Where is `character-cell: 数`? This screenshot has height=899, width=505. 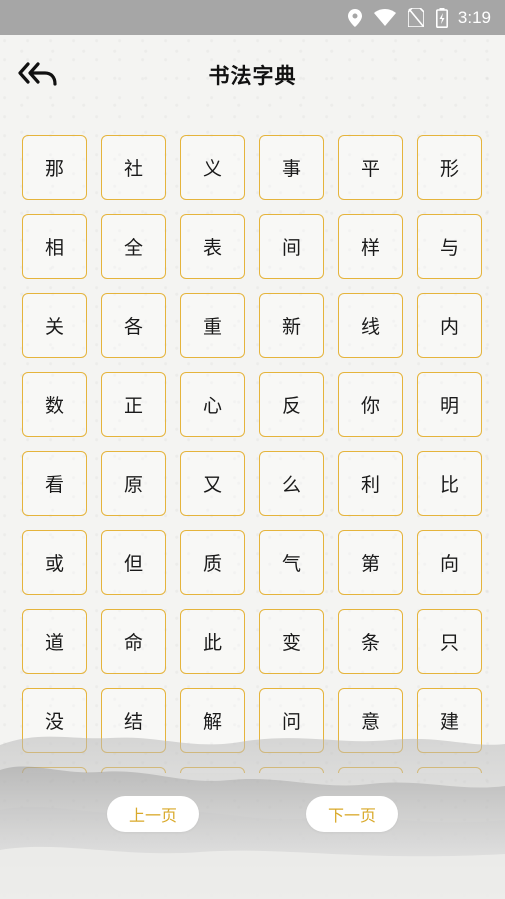
character-cell: 数 is located at coordinates (54, 404).